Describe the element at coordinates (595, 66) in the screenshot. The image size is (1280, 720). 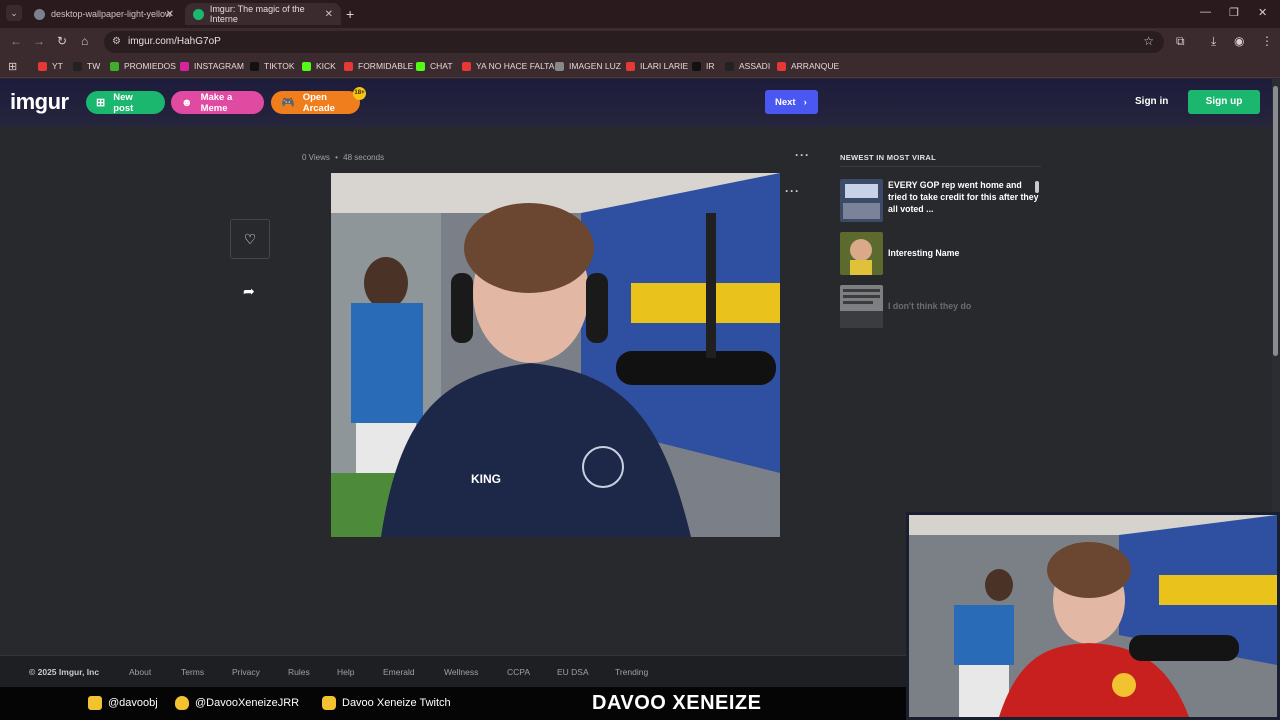
I see `bookmark-label: IMAGEN LUZ` at that location.